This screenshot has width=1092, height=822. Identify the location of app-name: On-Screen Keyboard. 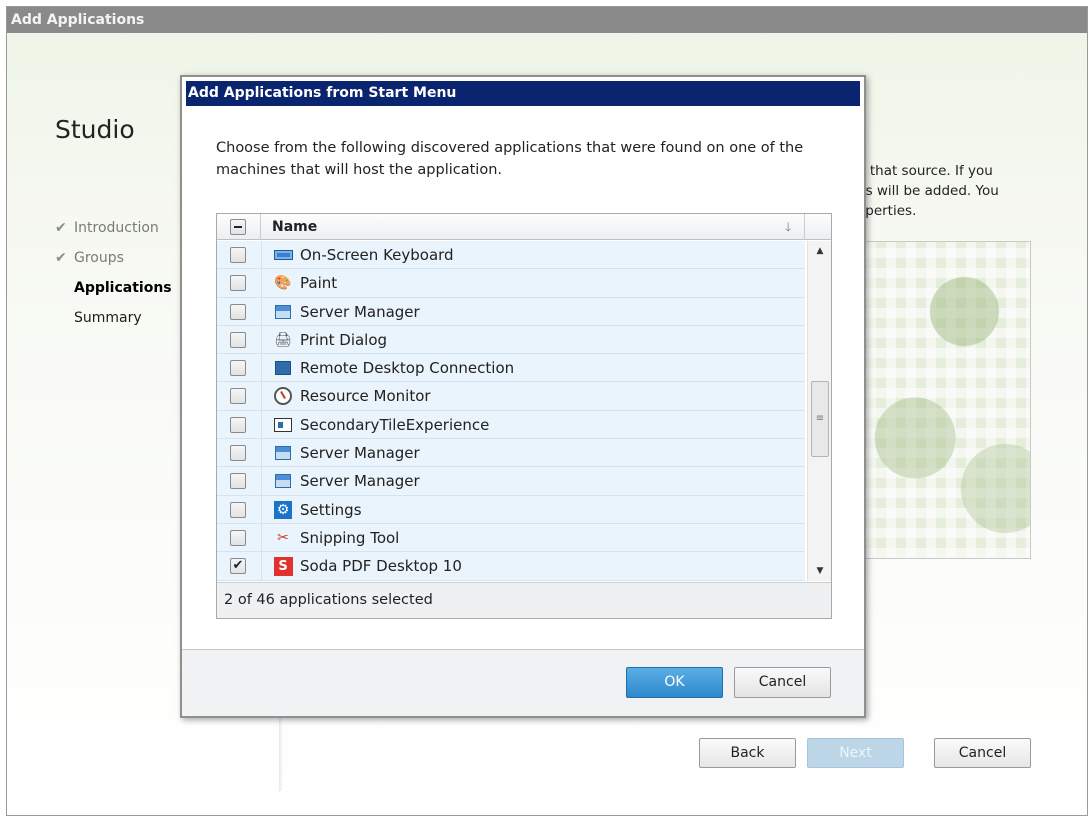
(377, 255).